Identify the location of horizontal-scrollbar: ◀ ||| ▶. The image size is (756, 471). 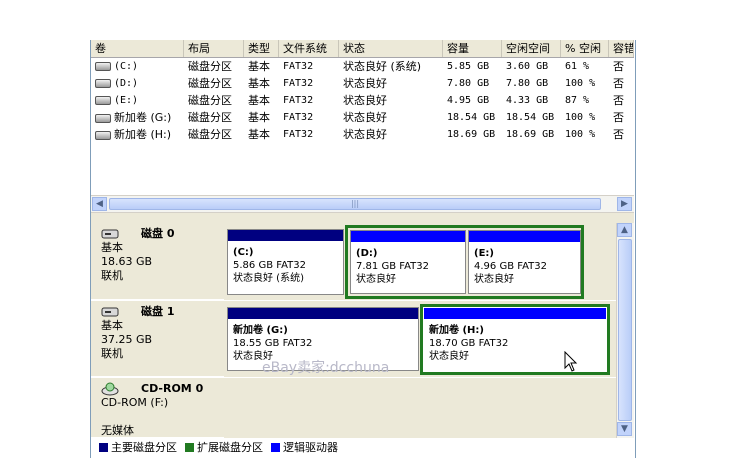
(362, 203).